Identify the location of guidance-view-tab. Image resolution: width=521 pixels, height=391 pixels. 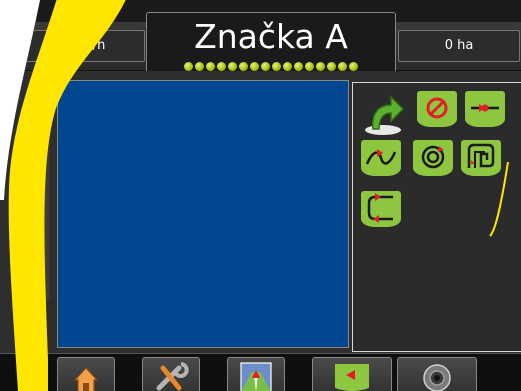
(256, 374).